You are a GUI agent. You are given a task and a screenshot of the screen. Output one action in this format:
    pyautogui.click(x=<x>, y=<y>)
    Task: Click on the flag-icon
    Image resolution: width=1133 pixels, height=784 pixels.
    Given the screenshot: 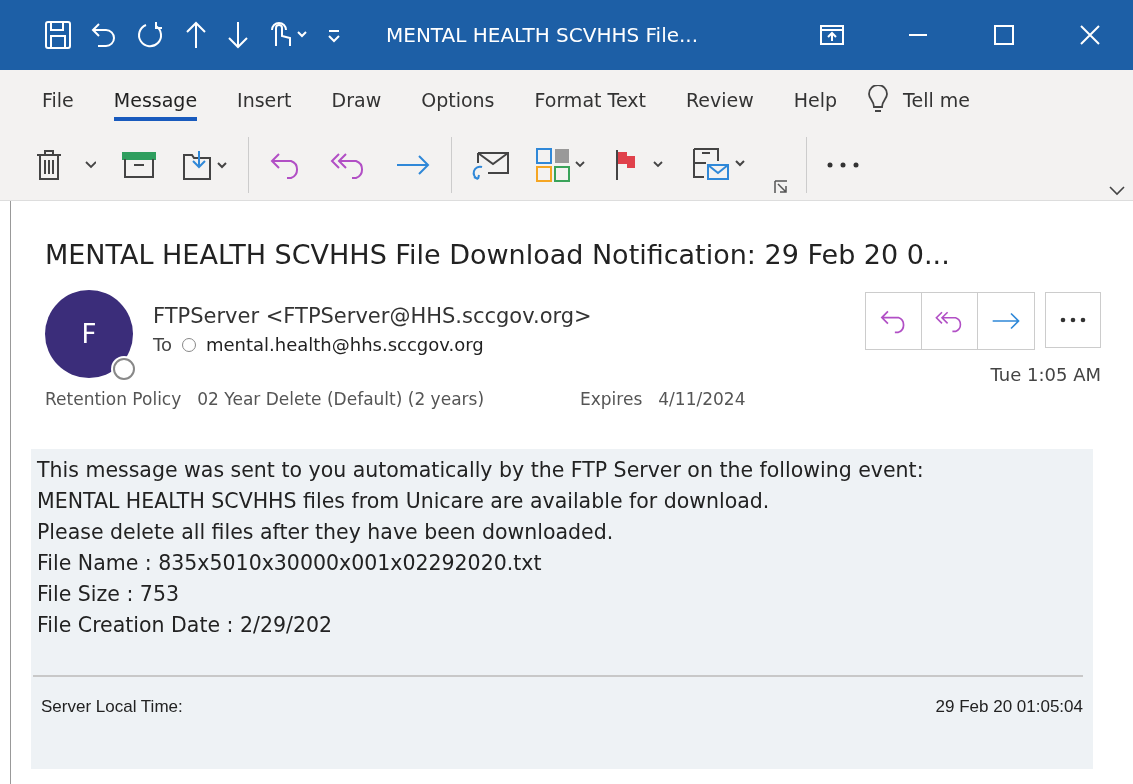 What is the action you would take?
    pyautogui.click(x=640, y=165)
    